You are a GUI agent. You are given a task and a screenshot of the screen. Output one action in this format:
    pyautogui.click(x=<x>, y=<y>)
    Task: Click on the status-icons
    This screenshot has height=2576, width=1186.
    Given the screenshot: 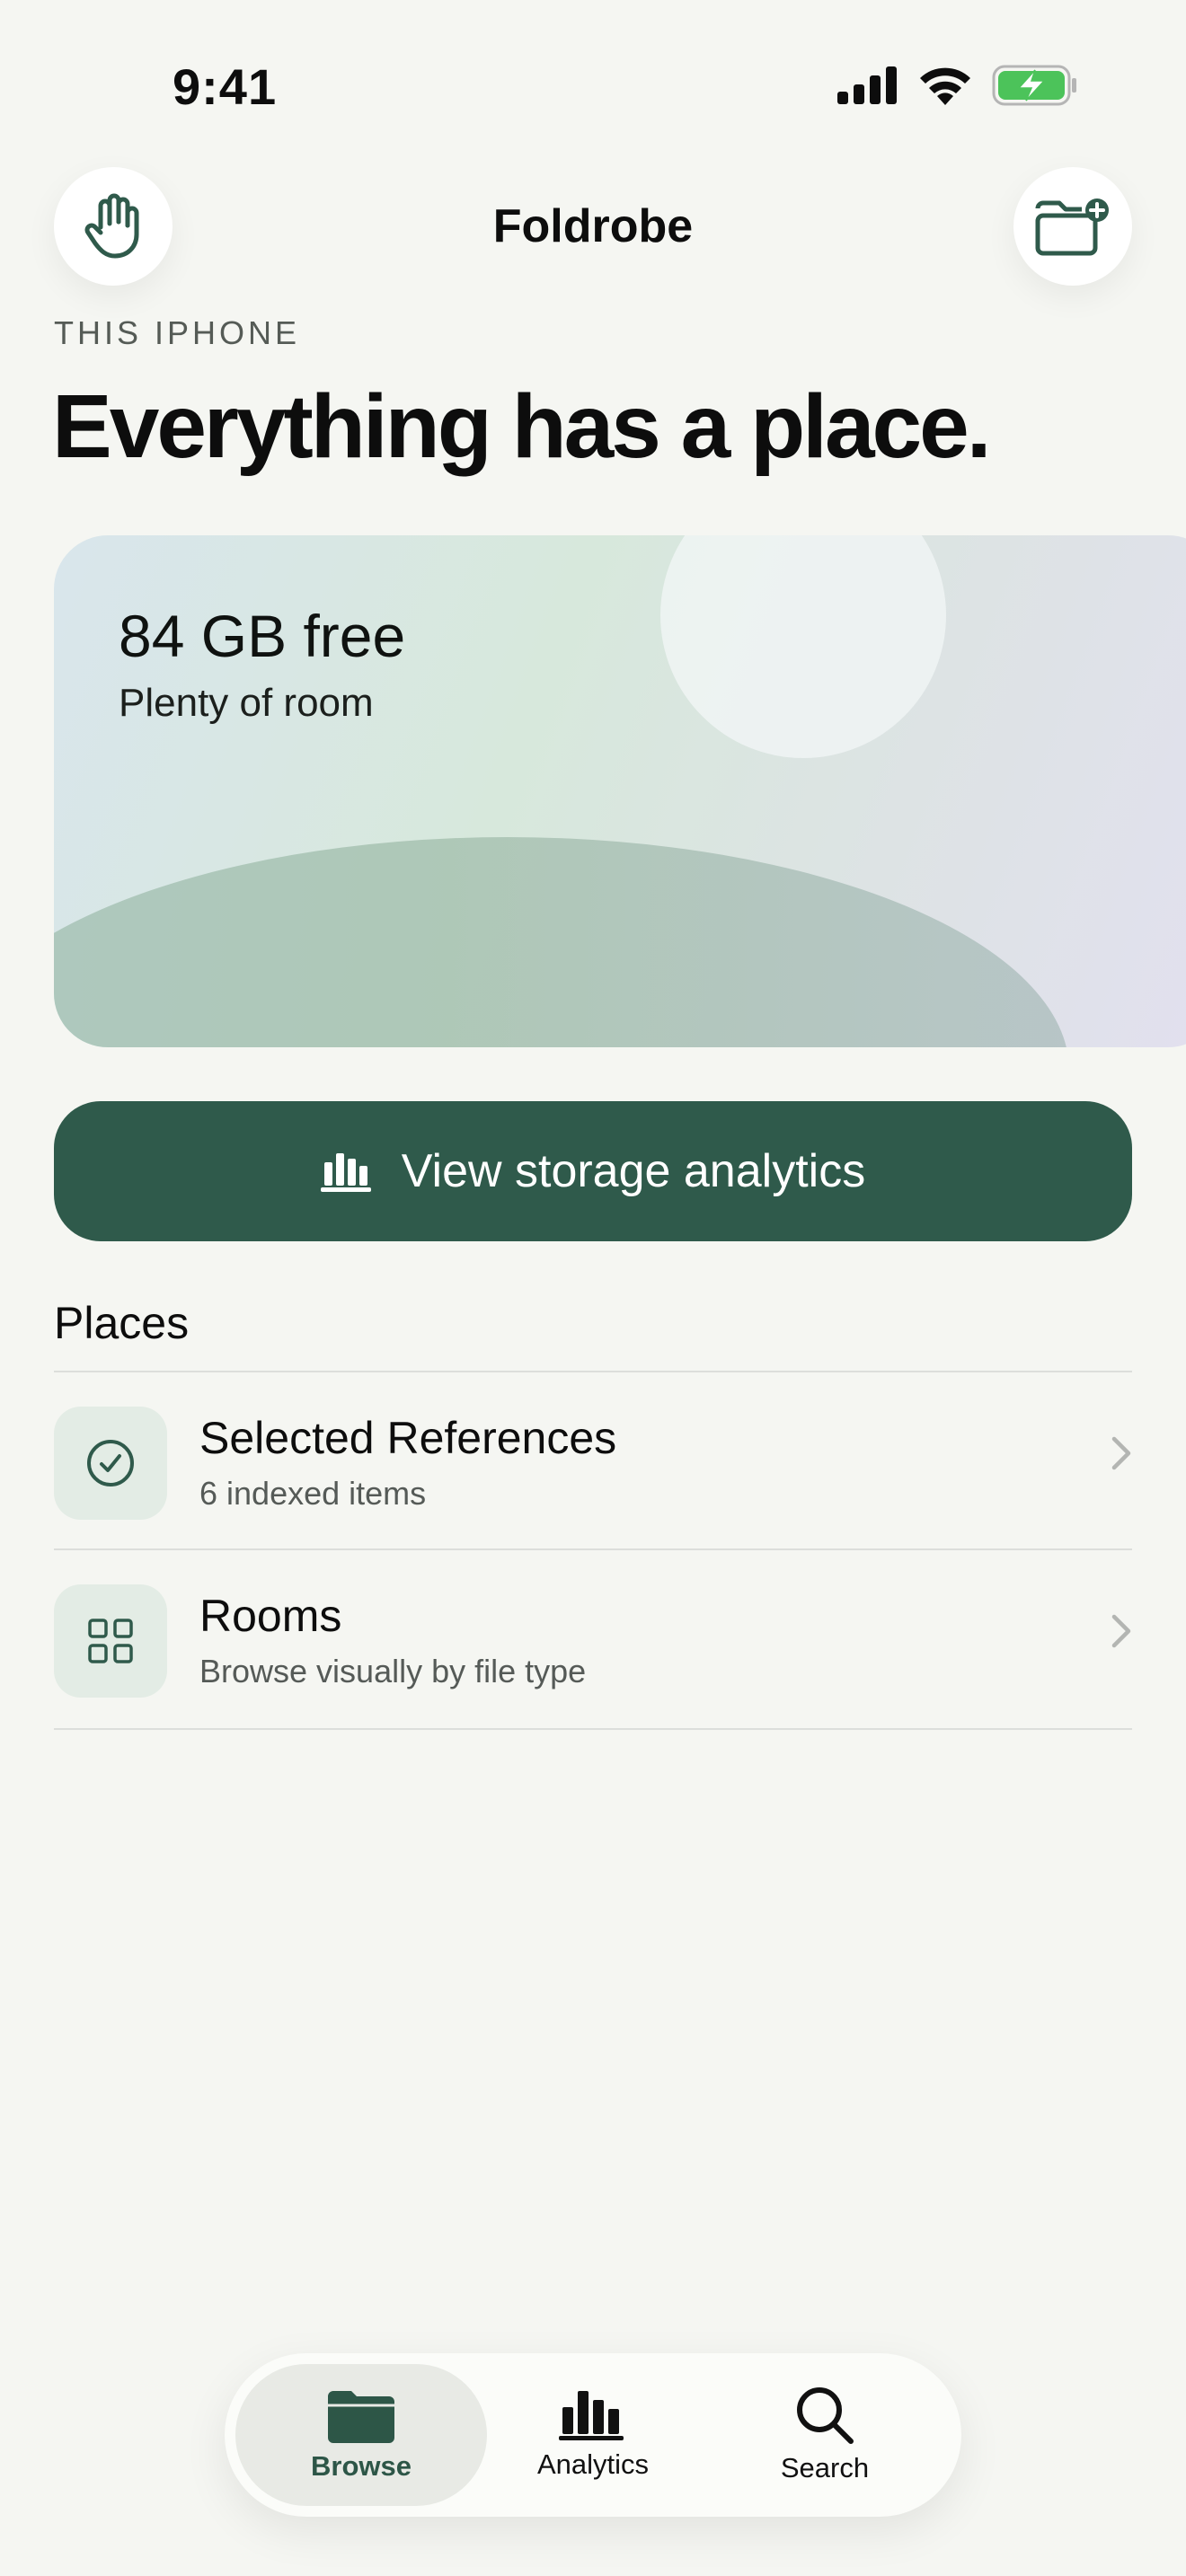 What is the action you would take?
    pyautogui.click(x=957, y=85)
    